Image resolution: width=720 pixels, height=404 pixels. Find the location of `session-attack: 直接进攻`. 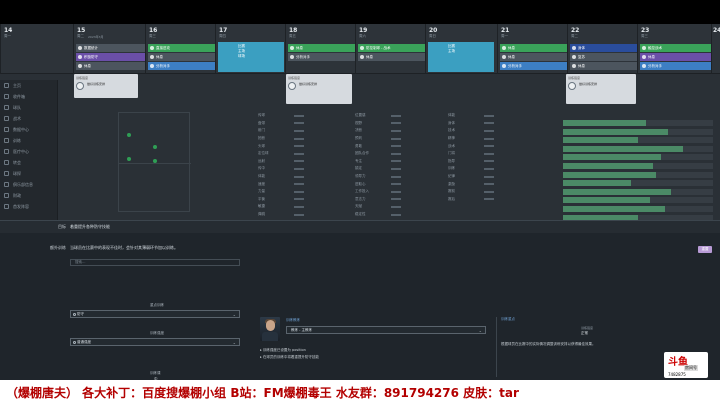

session-attack: 直接进攻 is located at coordinates (182, 48).